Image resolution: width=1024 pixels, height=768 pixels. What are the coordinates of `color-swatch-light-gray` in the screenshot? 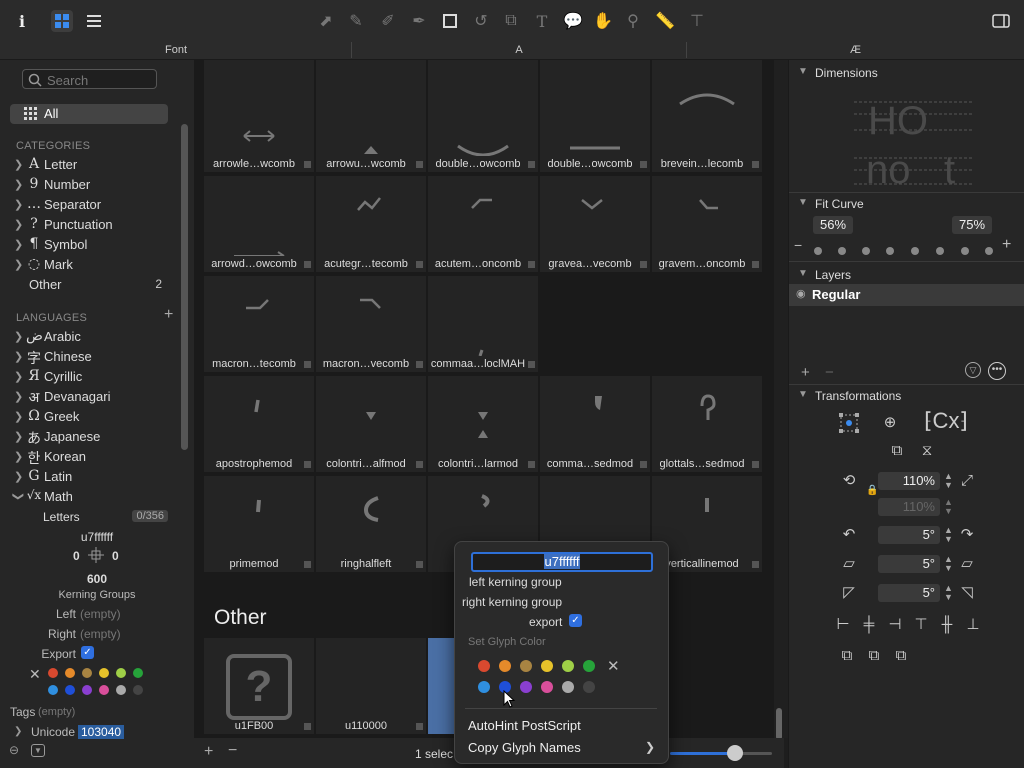 It's located at (121, 690).